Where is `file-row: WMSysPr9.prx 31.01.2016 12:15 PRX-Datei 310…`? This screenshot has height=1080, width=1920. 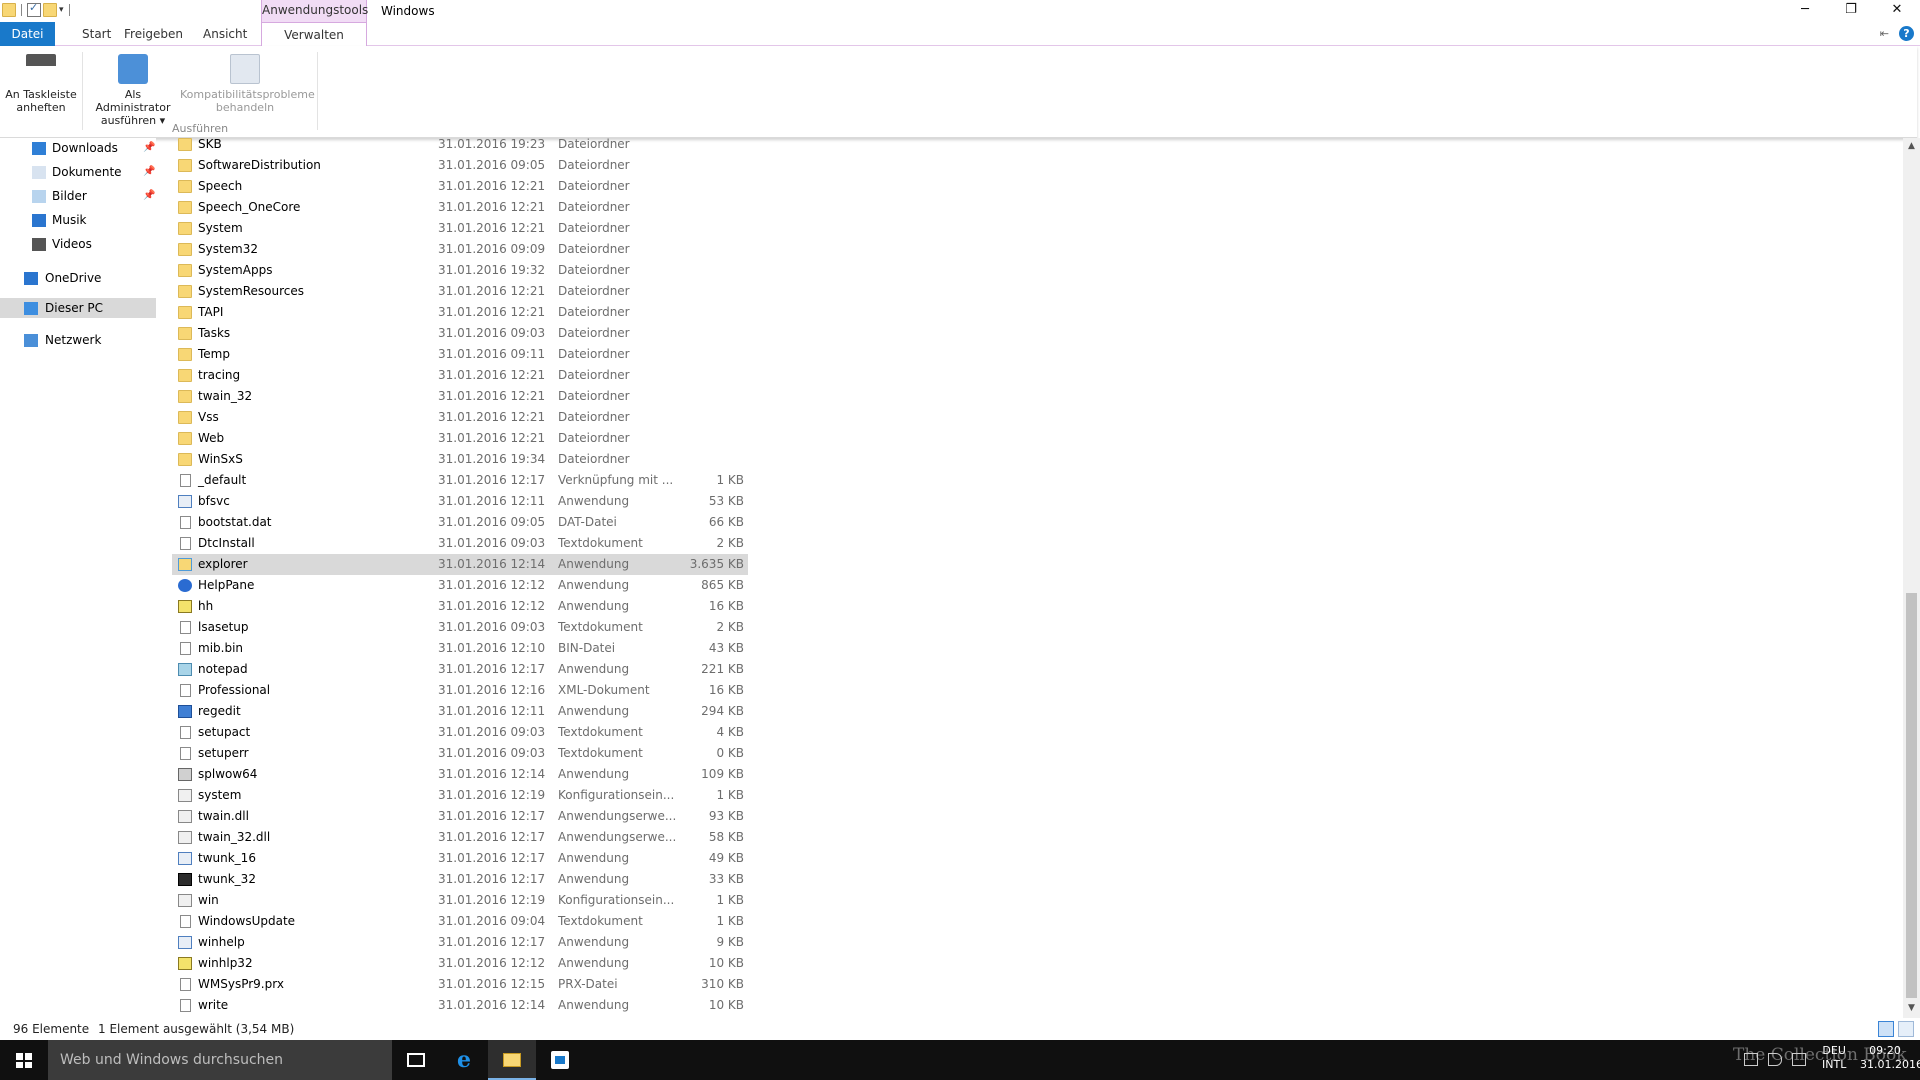 file-row: WMSysPr9.prx 31.01.2016 12:15 PRX-Datei 310… is located at coordinates (460, 984).